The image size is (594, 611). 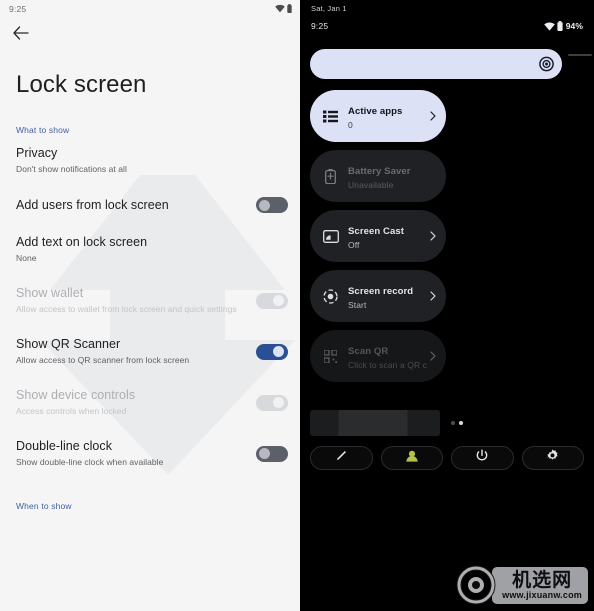 I want to click on tile-body: Scan QR Click to scan a QR c, so click(x=388, y=356).